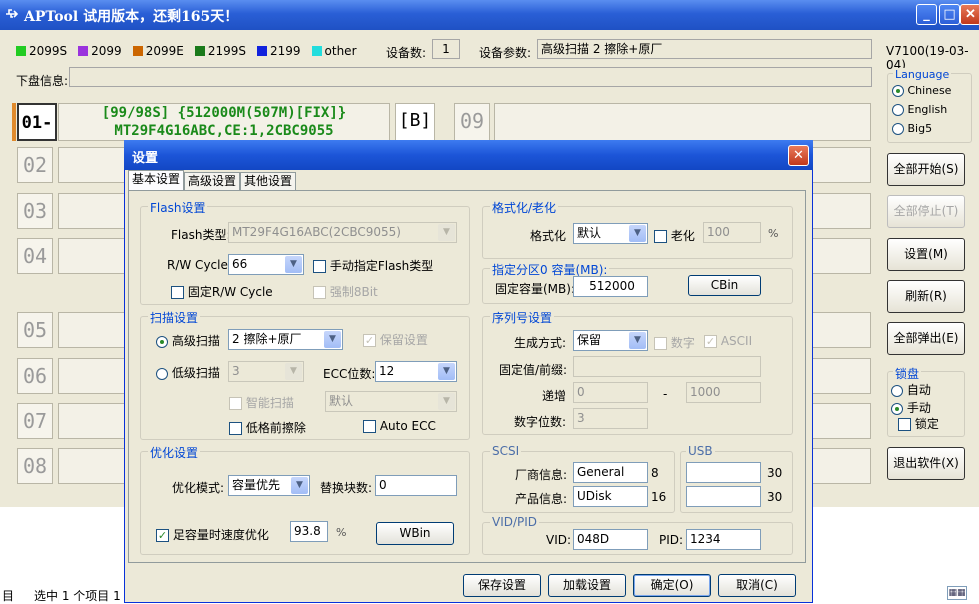 The image size is (979, 604). What do you see at coordinates (912, 128) in the screenshot?
I see `language-big5-radio: Big5` at bounding box center [912, 128].